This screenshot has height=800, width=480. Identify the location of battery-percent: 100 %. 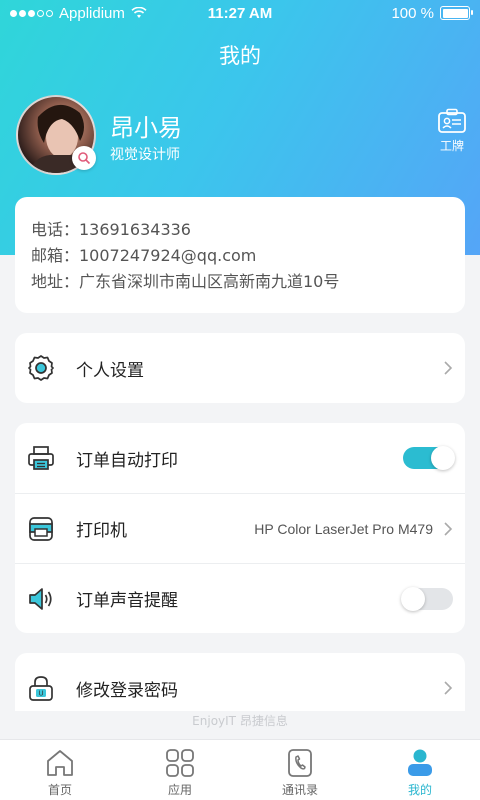
(412, 13).